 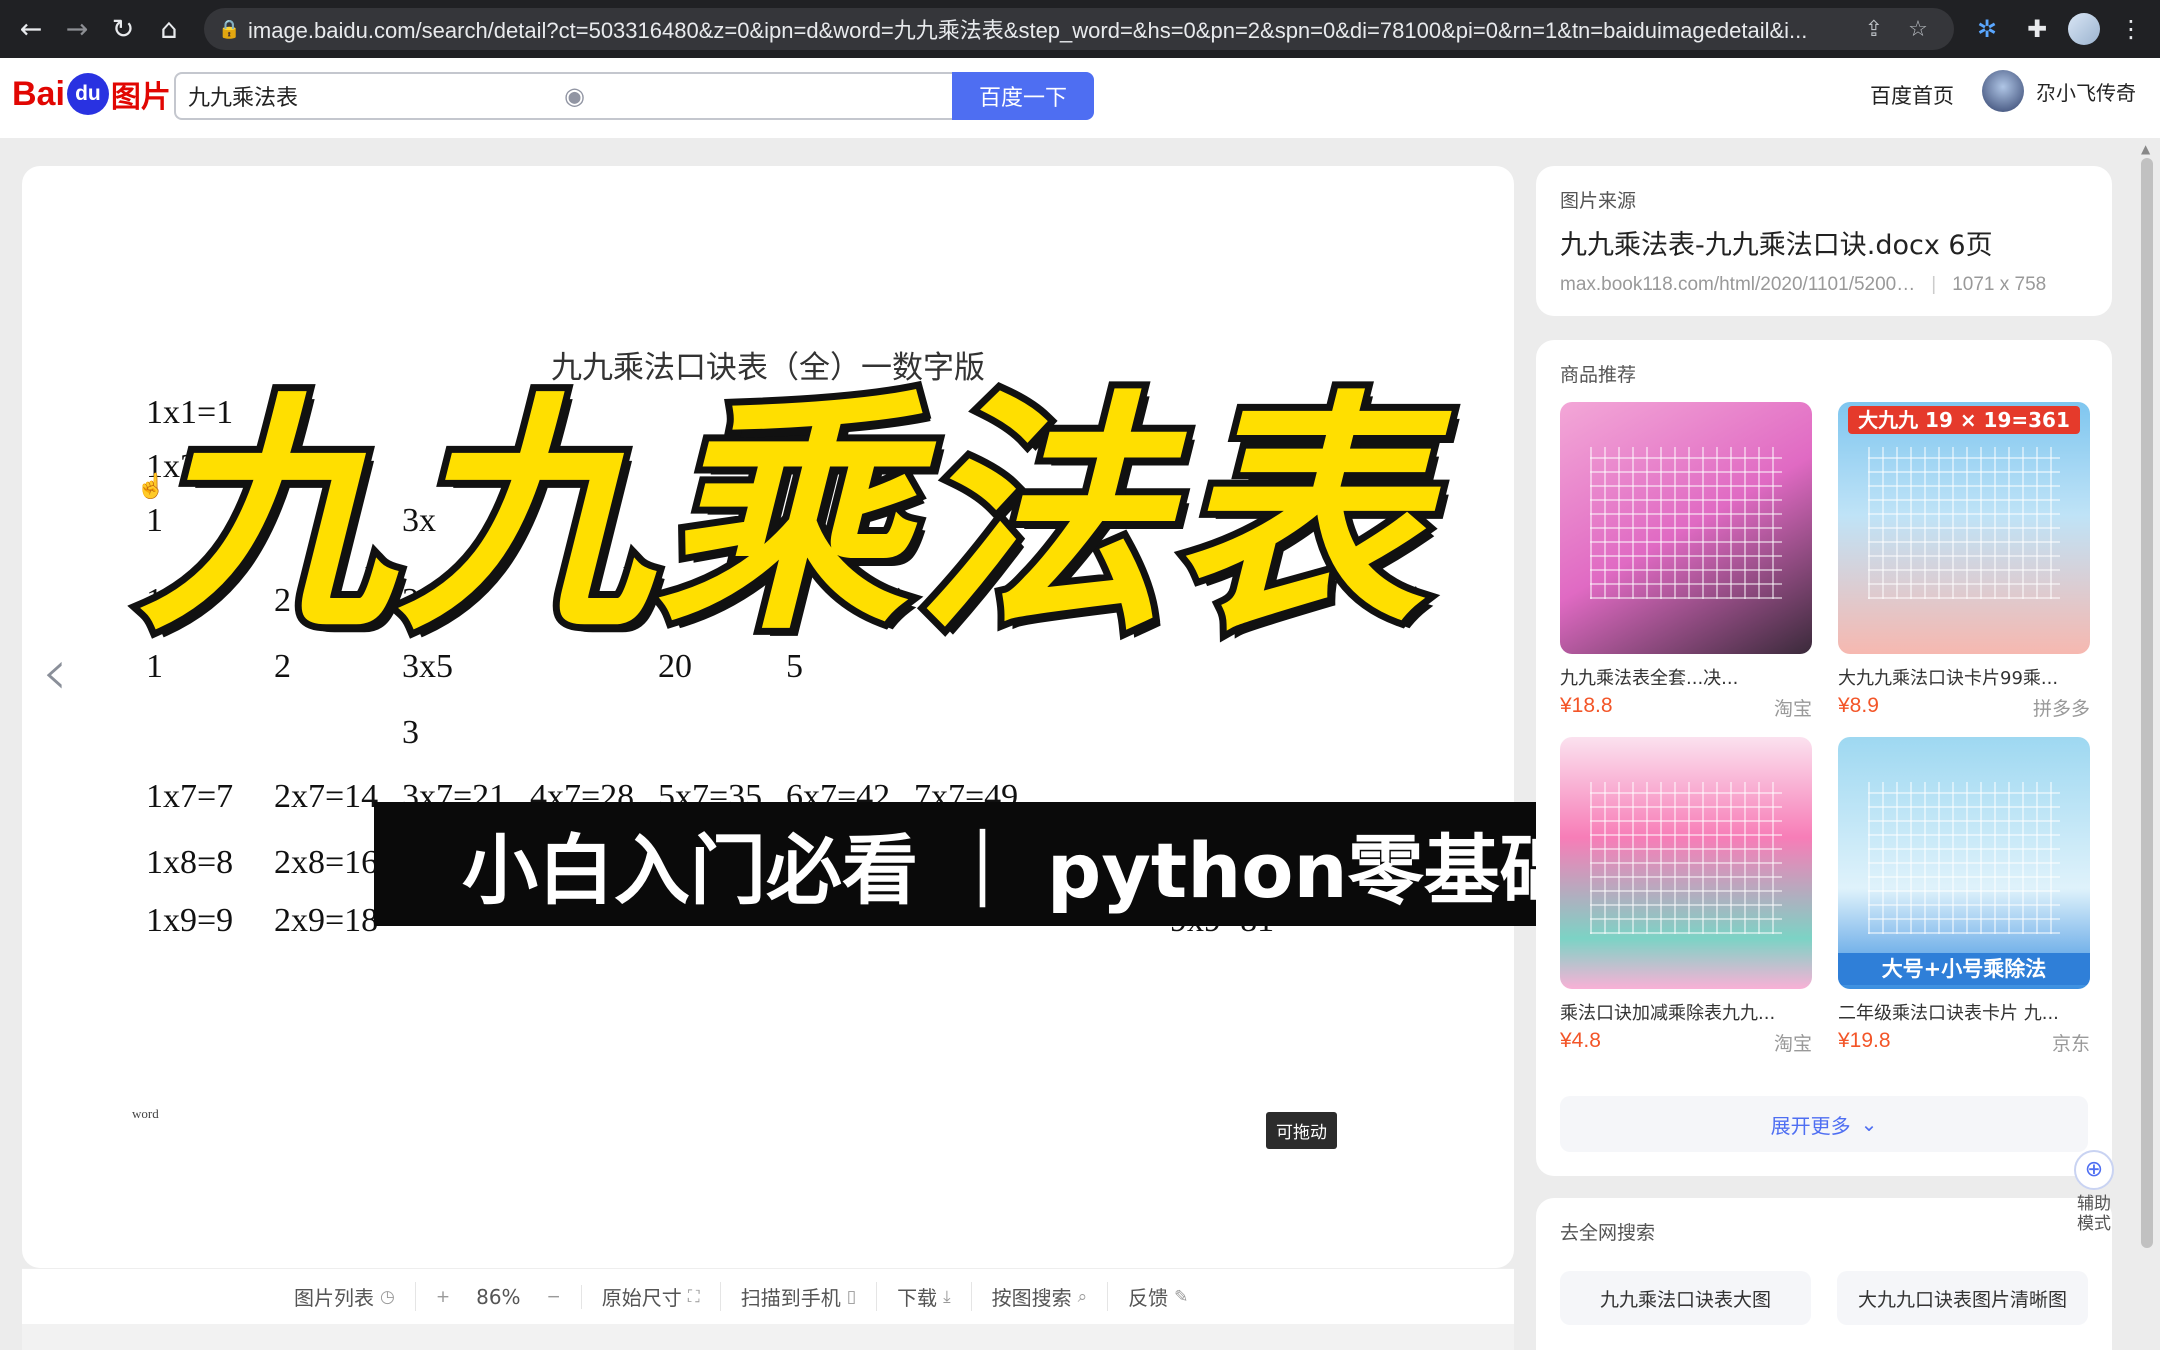 What do you see at coordinates (1918, 29) in the screenshot?
I see `bookmark-star-icon: ☆` at bounding box center [1918, 29].